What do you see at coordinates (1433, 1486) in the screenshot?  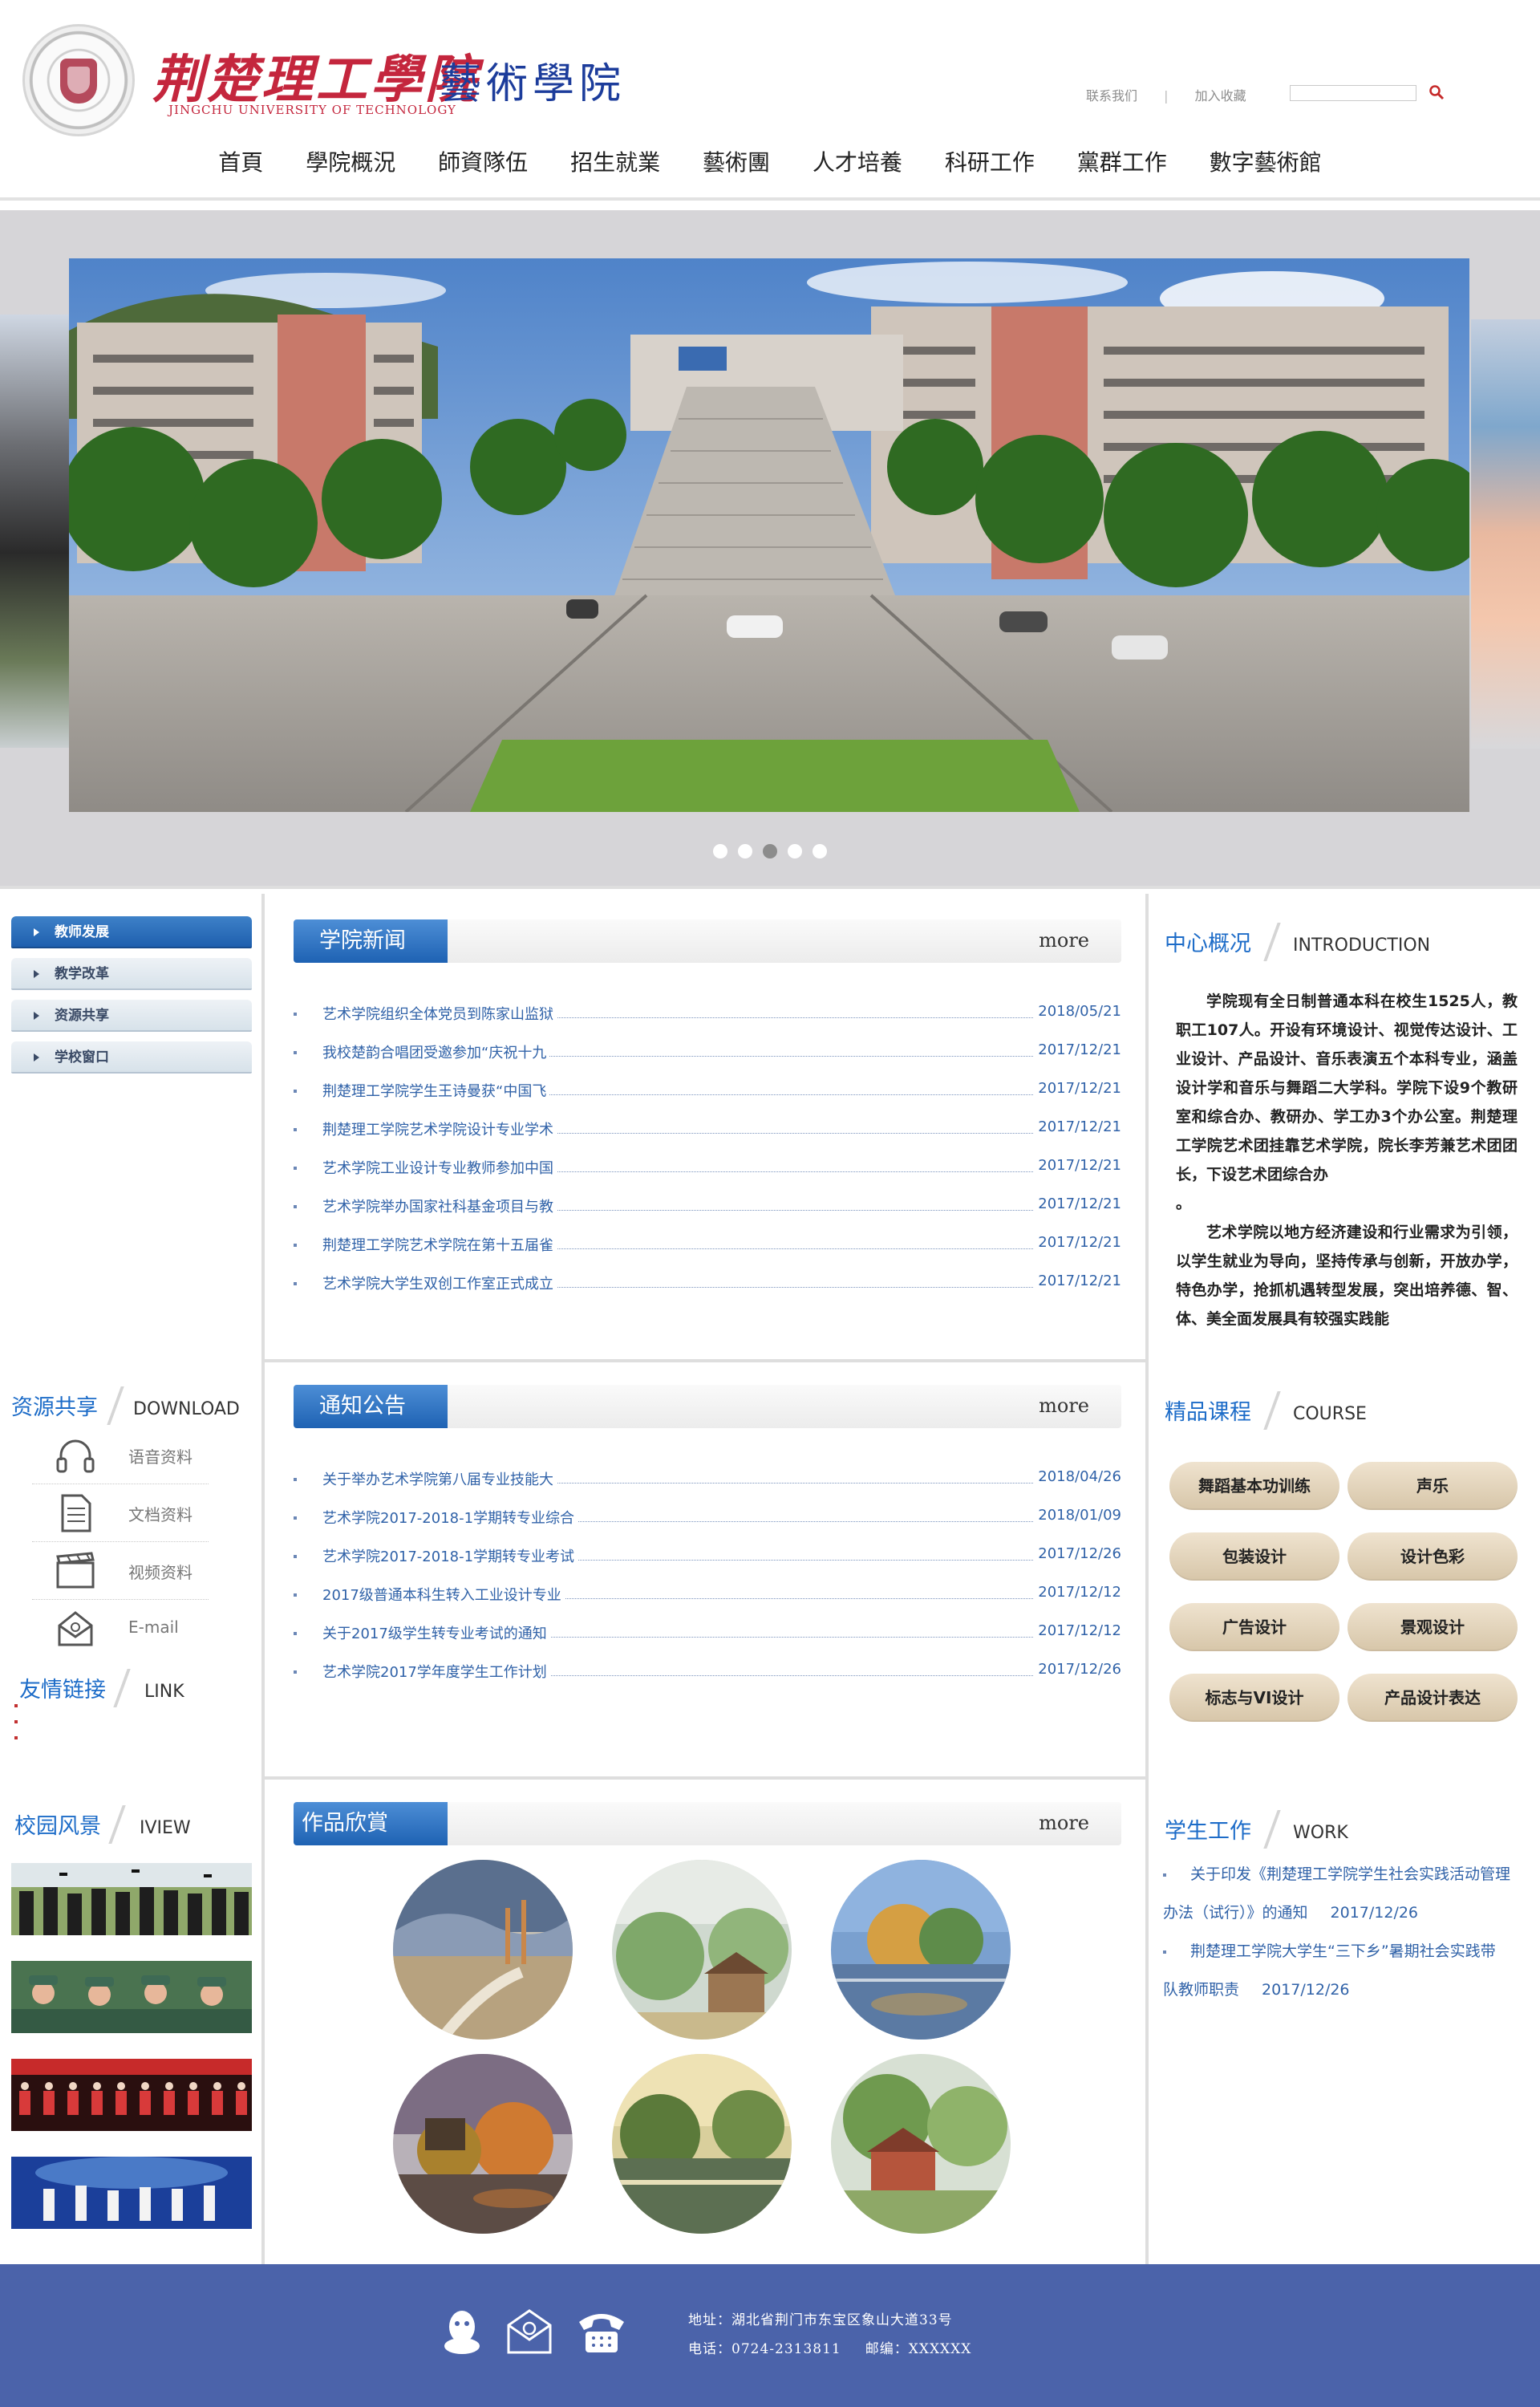 I see `course-button: 声乐` at bounding box center [1433, 1486].